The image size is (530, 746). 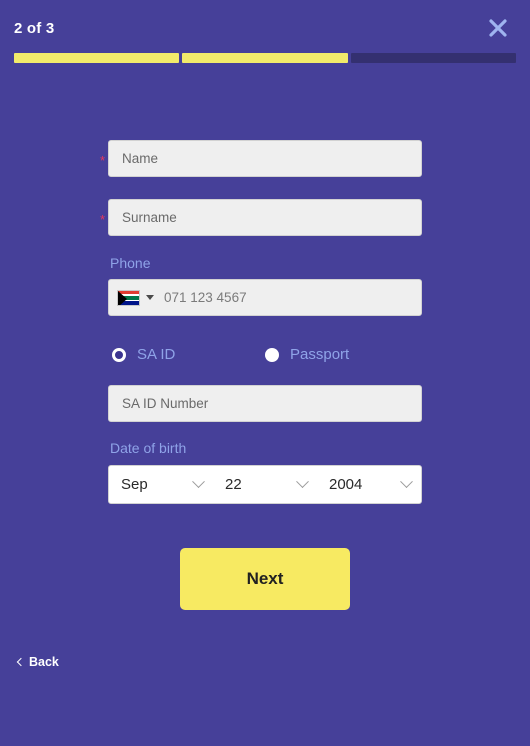 I want to click on date-of-birth-label: Date of birth, so click(x=148, y=448).